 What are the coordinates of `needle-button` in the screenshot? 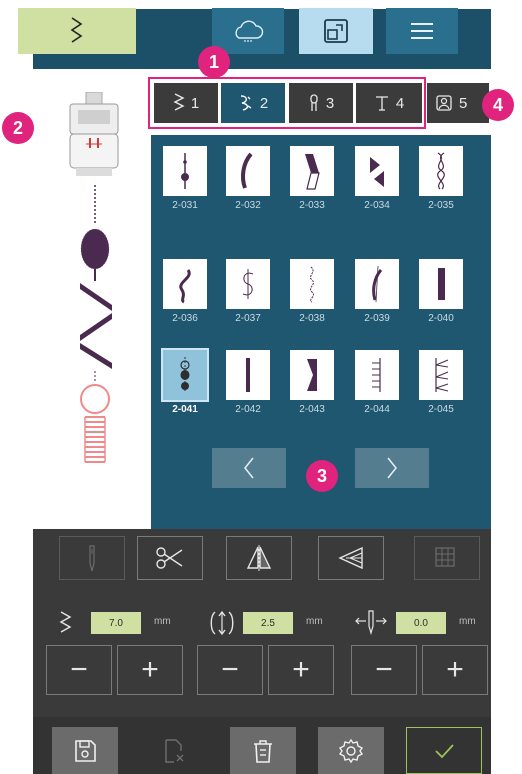 It's located at (92, 558).